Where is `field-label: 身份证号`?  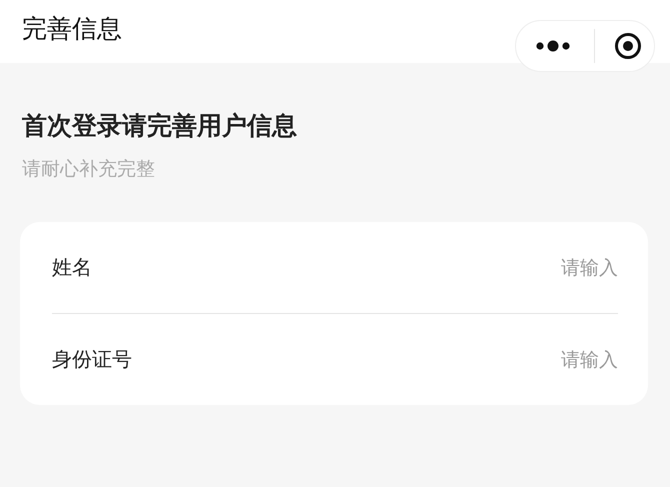
field-label: 身份证号 is located at coordinates (92, 359).